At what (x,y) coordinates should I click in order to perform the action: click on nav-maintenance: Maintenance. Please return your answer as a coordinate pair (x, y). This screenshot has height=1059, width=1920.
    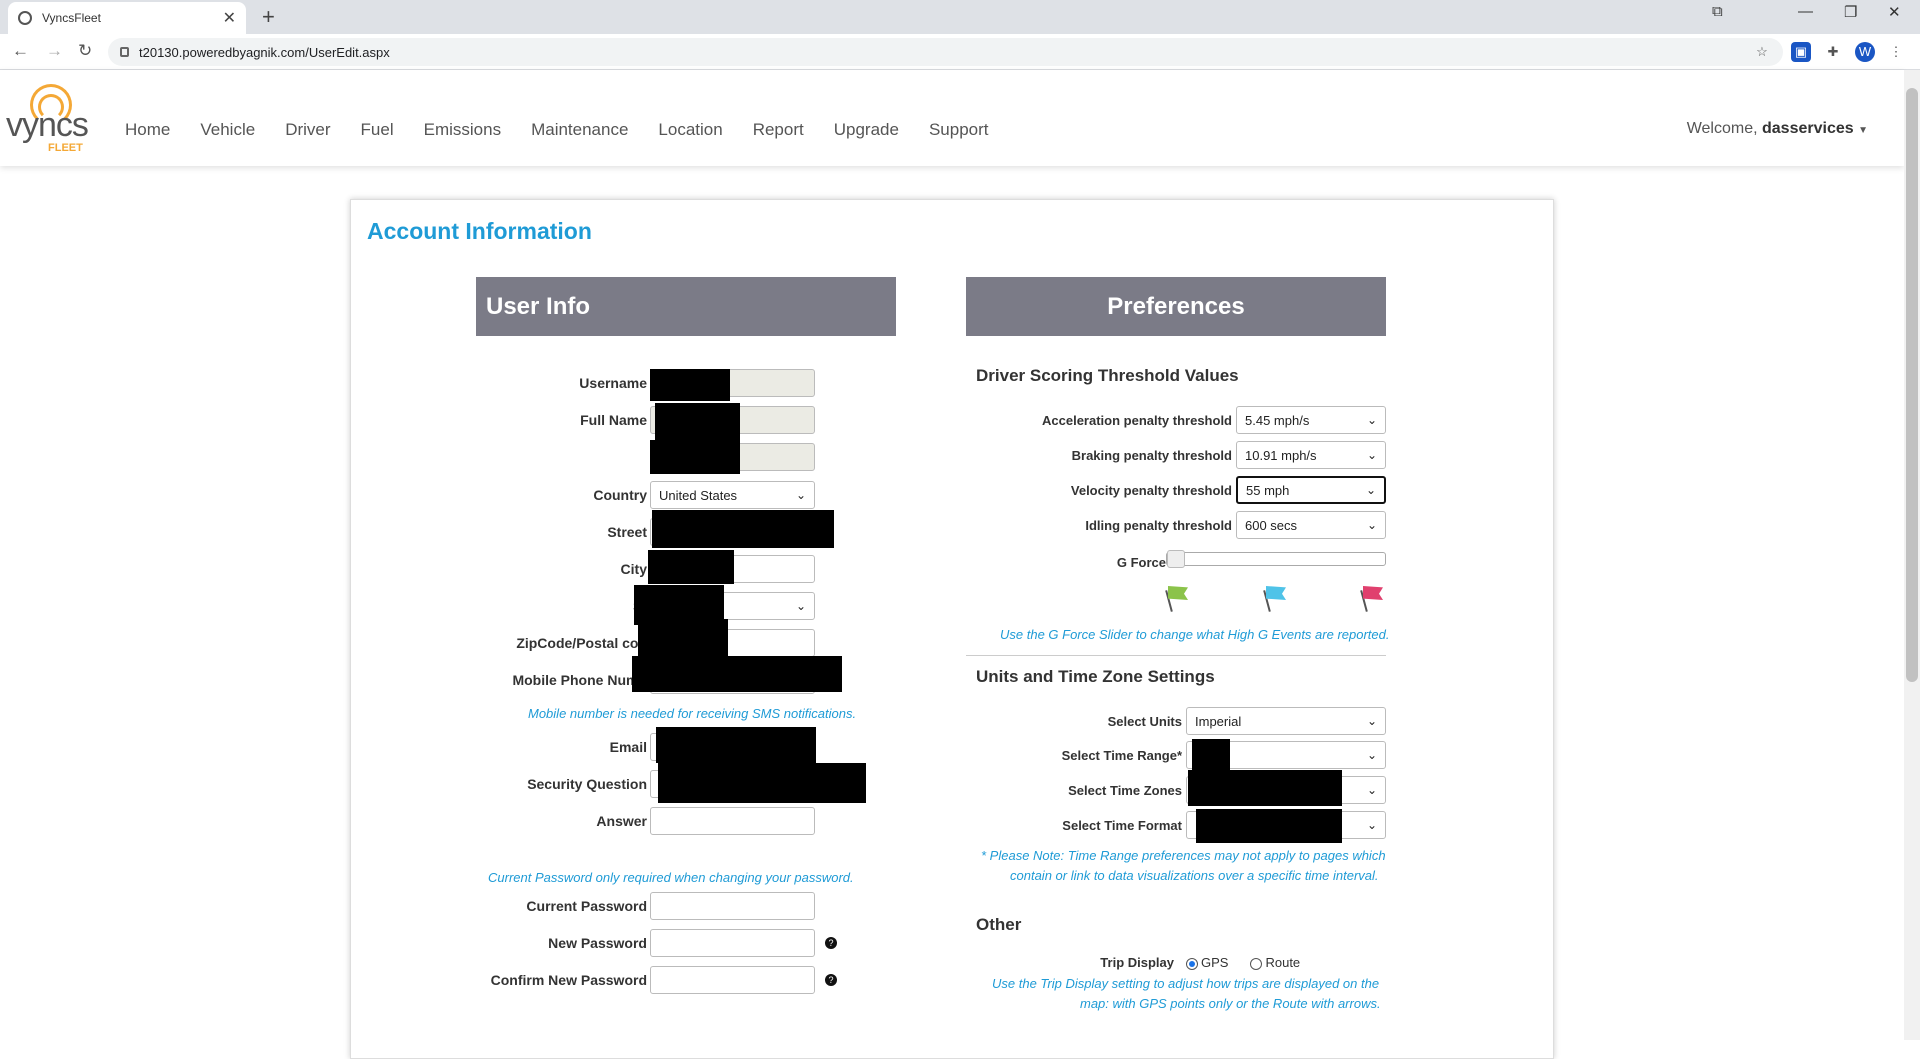
    Looking at the image, I should click on (579, 130).